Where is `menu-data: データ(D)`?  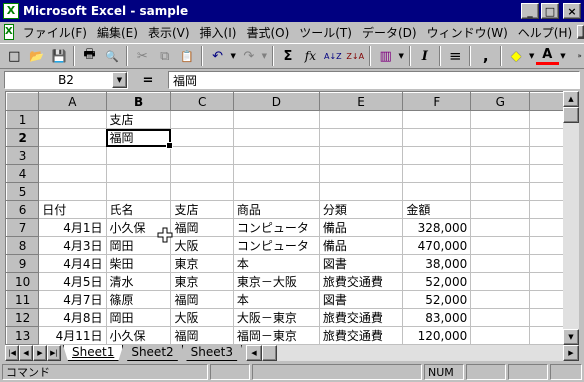
menu-data: データ(D) is located at coordinates (389, 32).